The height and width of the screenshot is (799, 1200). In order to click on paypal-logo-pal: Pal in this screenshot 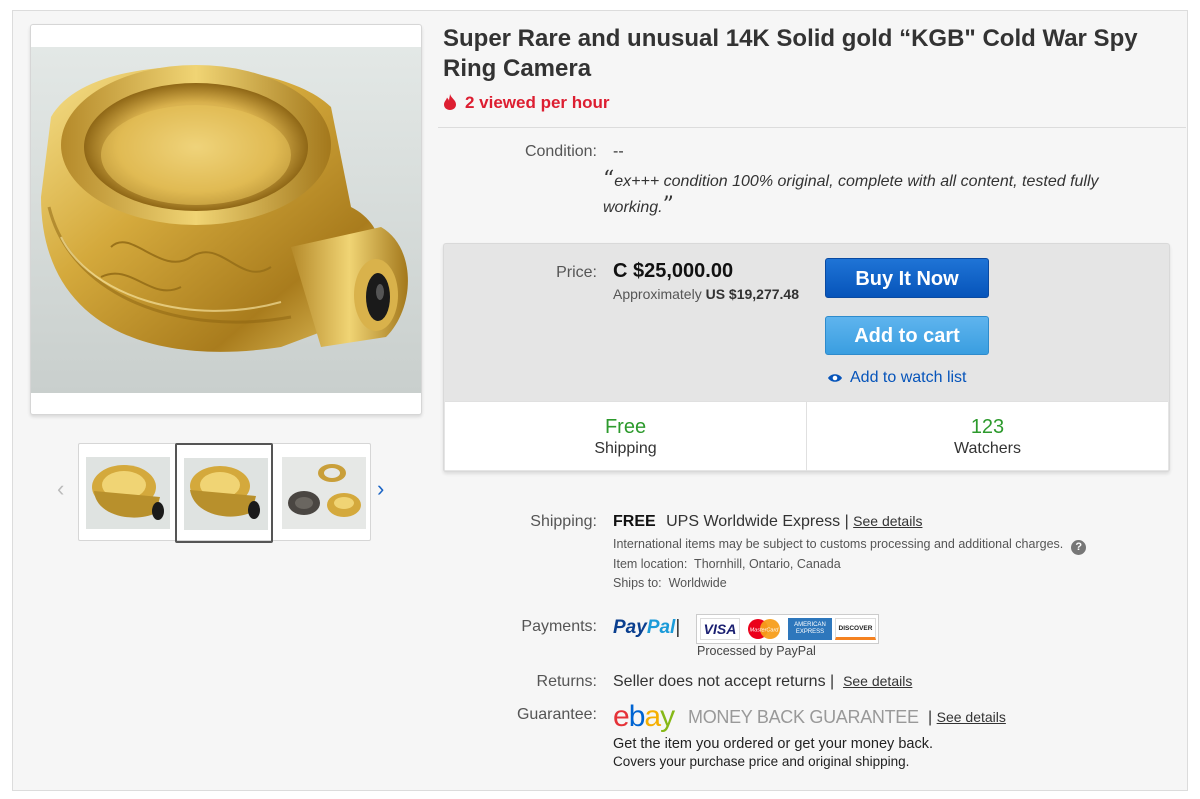, I will do `click(661, 627)`.